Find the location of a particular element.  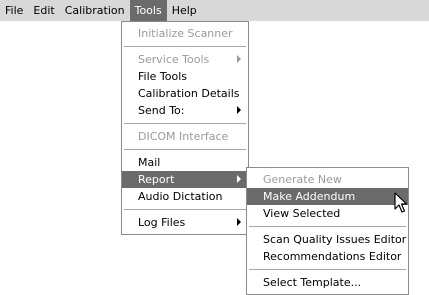

menu-file: File is located at coordinates (14, 10).